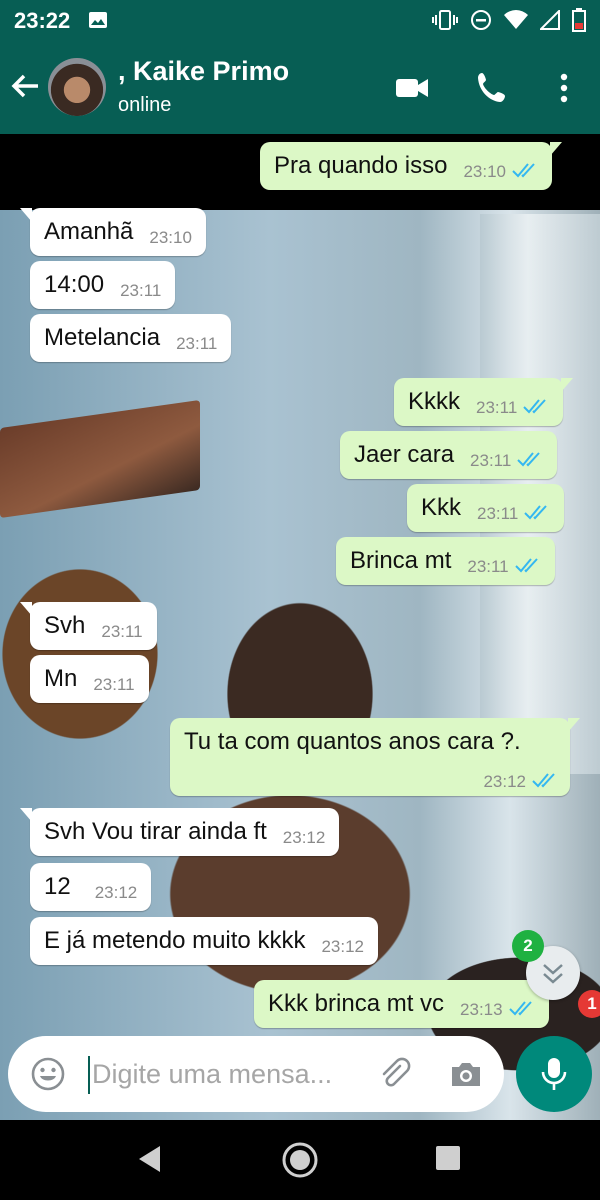  I want to click on status-bar: 23:22, so click(300, 20).